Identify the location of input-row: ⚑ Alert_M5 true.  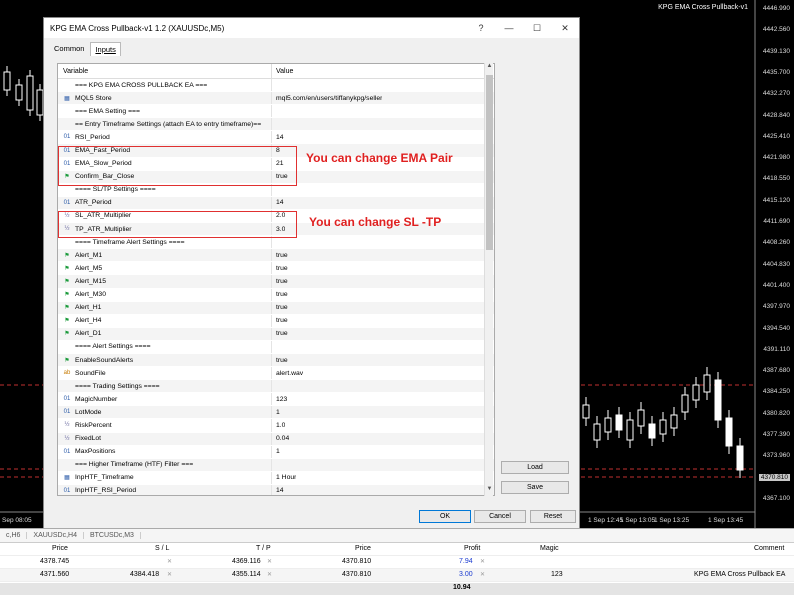
(276, 269).